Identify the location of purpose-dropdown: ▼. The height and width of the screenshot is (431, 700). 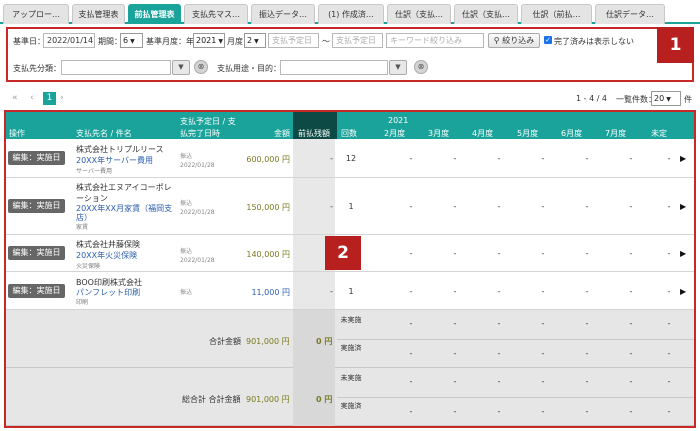
(398, 67).